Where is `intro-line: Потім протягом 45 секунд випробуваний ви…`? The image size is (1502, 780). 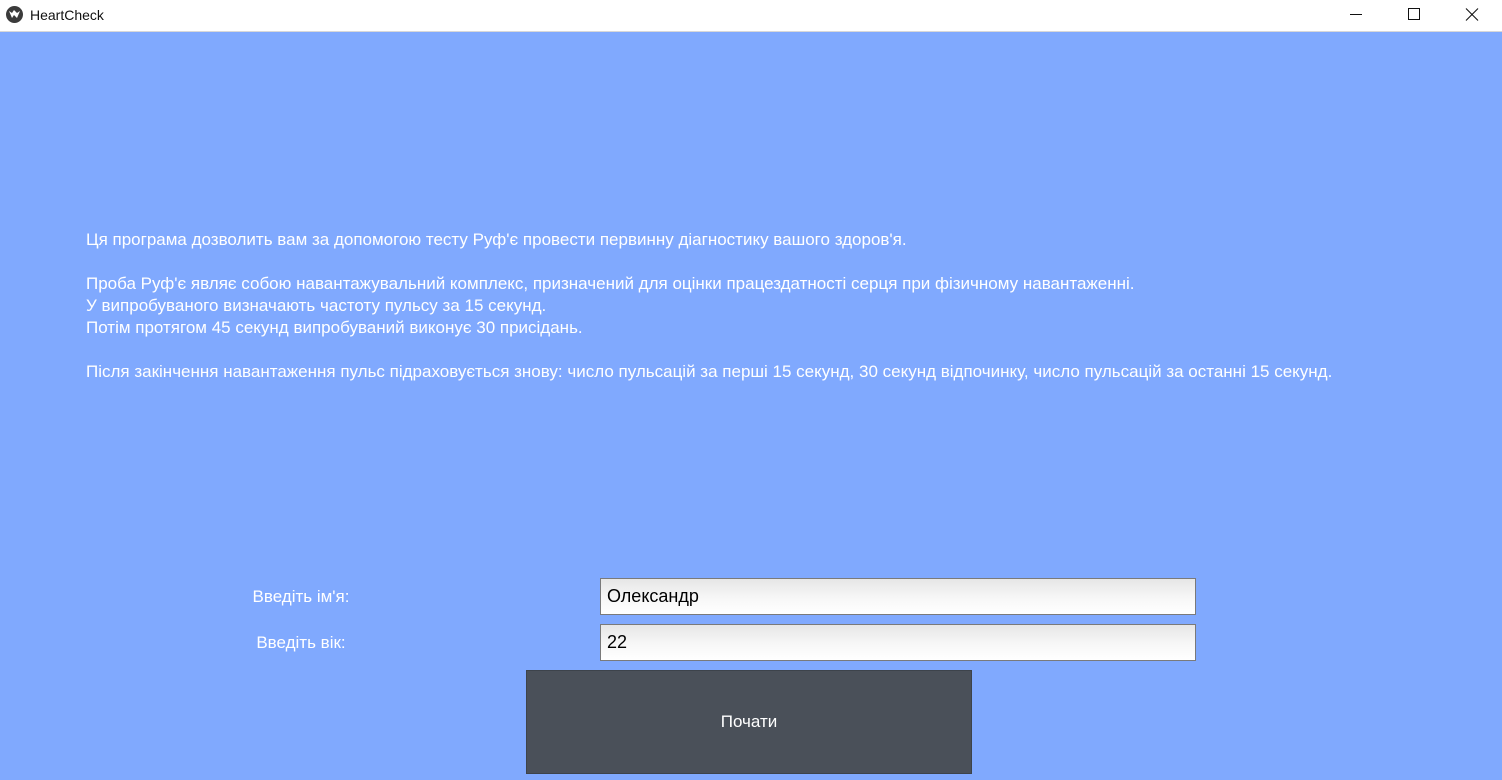
intro-line: Потім протягом 45 секунд випробуваний ви… is located at coordinates (334, 327).